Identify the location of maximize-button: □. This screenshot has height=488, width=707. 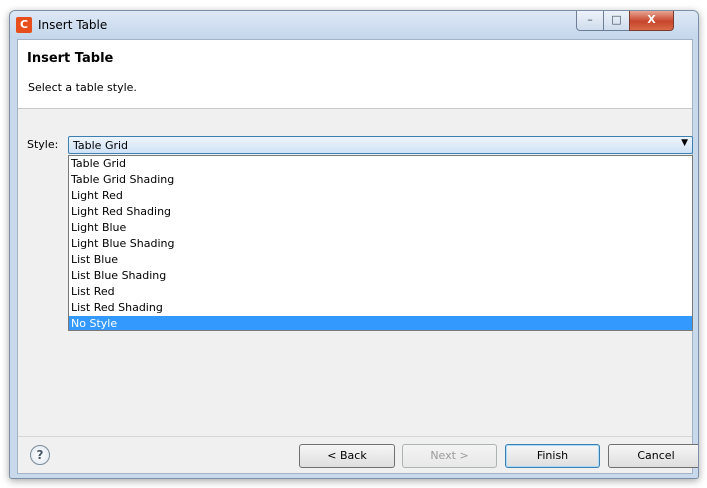
(616, 21).